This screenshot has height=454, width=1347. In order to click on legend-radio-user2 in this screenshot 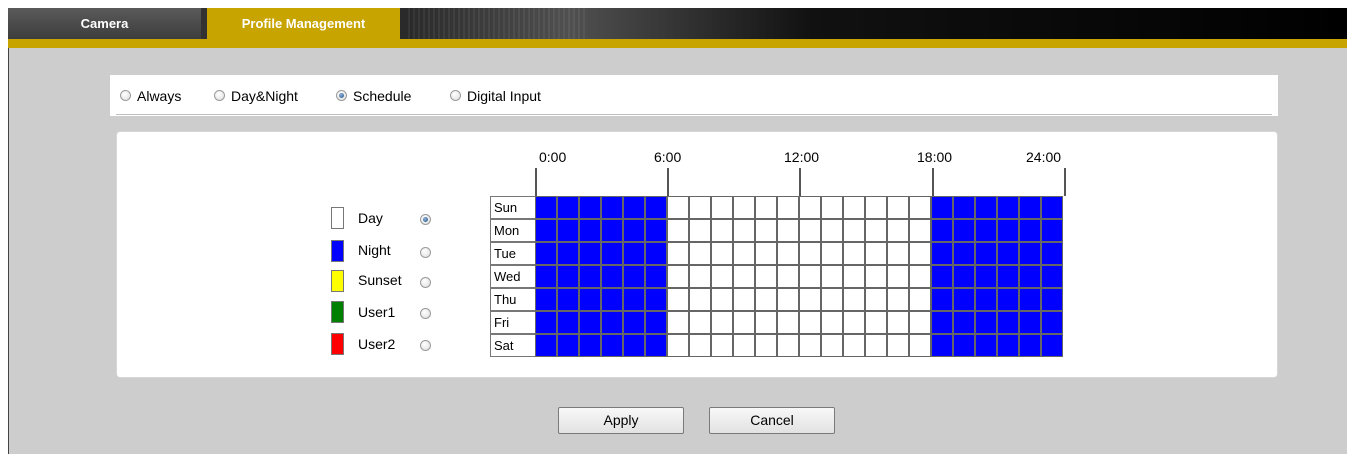, I will do `click(425, 345)`.